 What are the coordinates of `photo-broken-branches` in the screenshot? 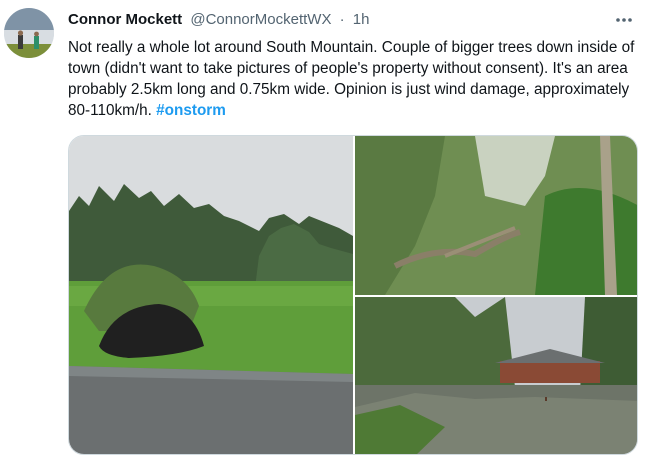 It's located at (496, 215).